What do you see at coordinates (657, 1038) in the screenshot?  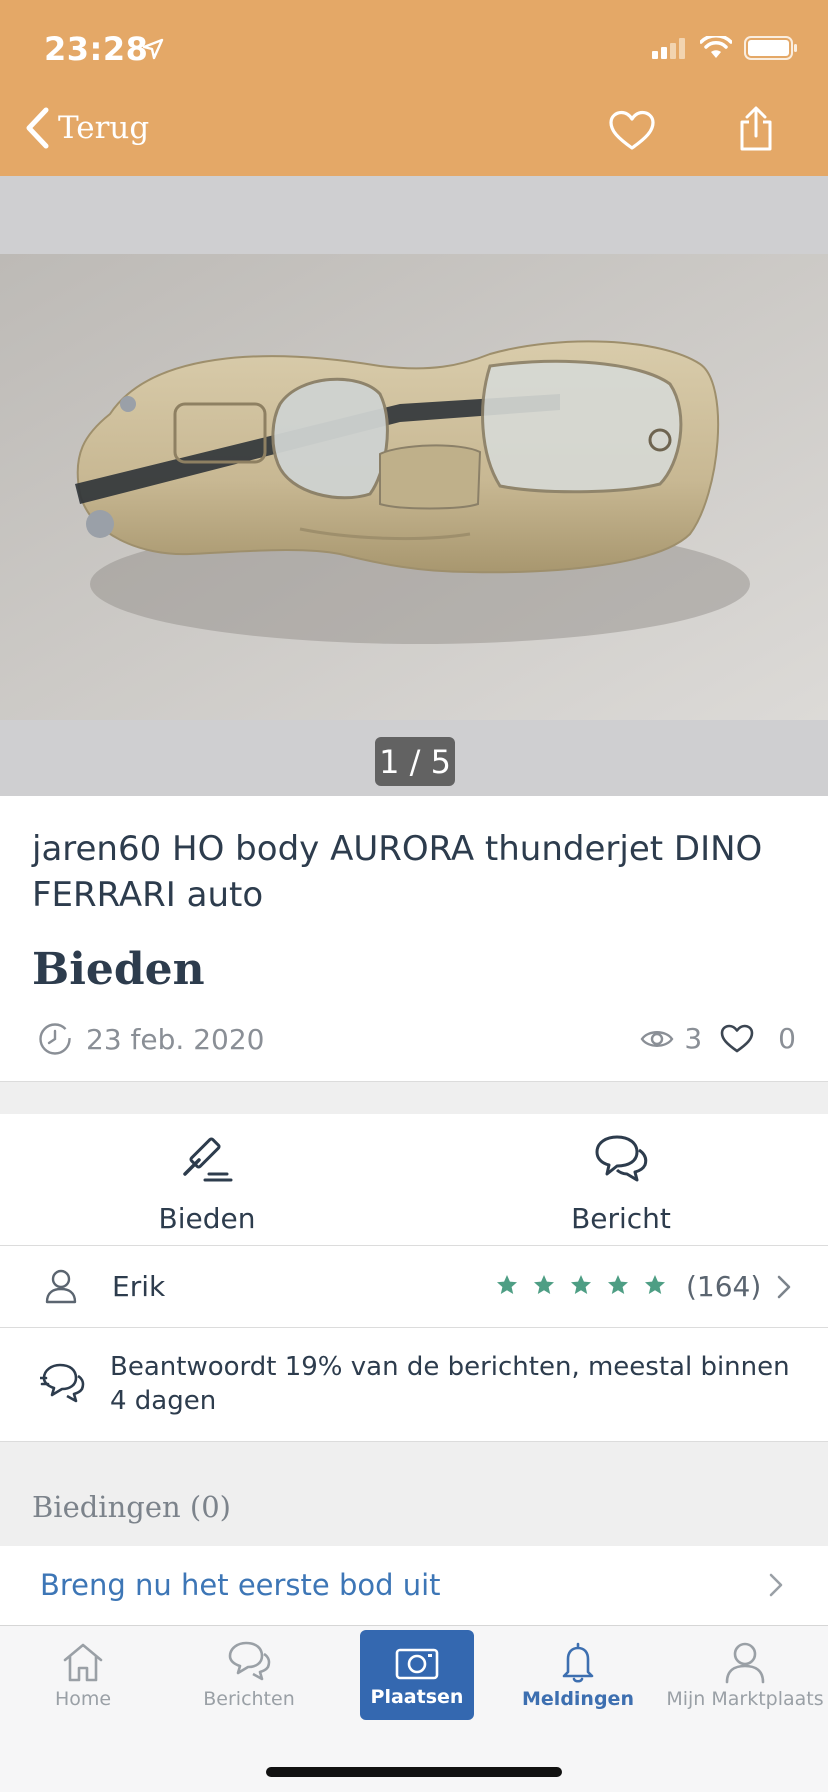 I see `eye-icon` at bounding box center [657, 1038].